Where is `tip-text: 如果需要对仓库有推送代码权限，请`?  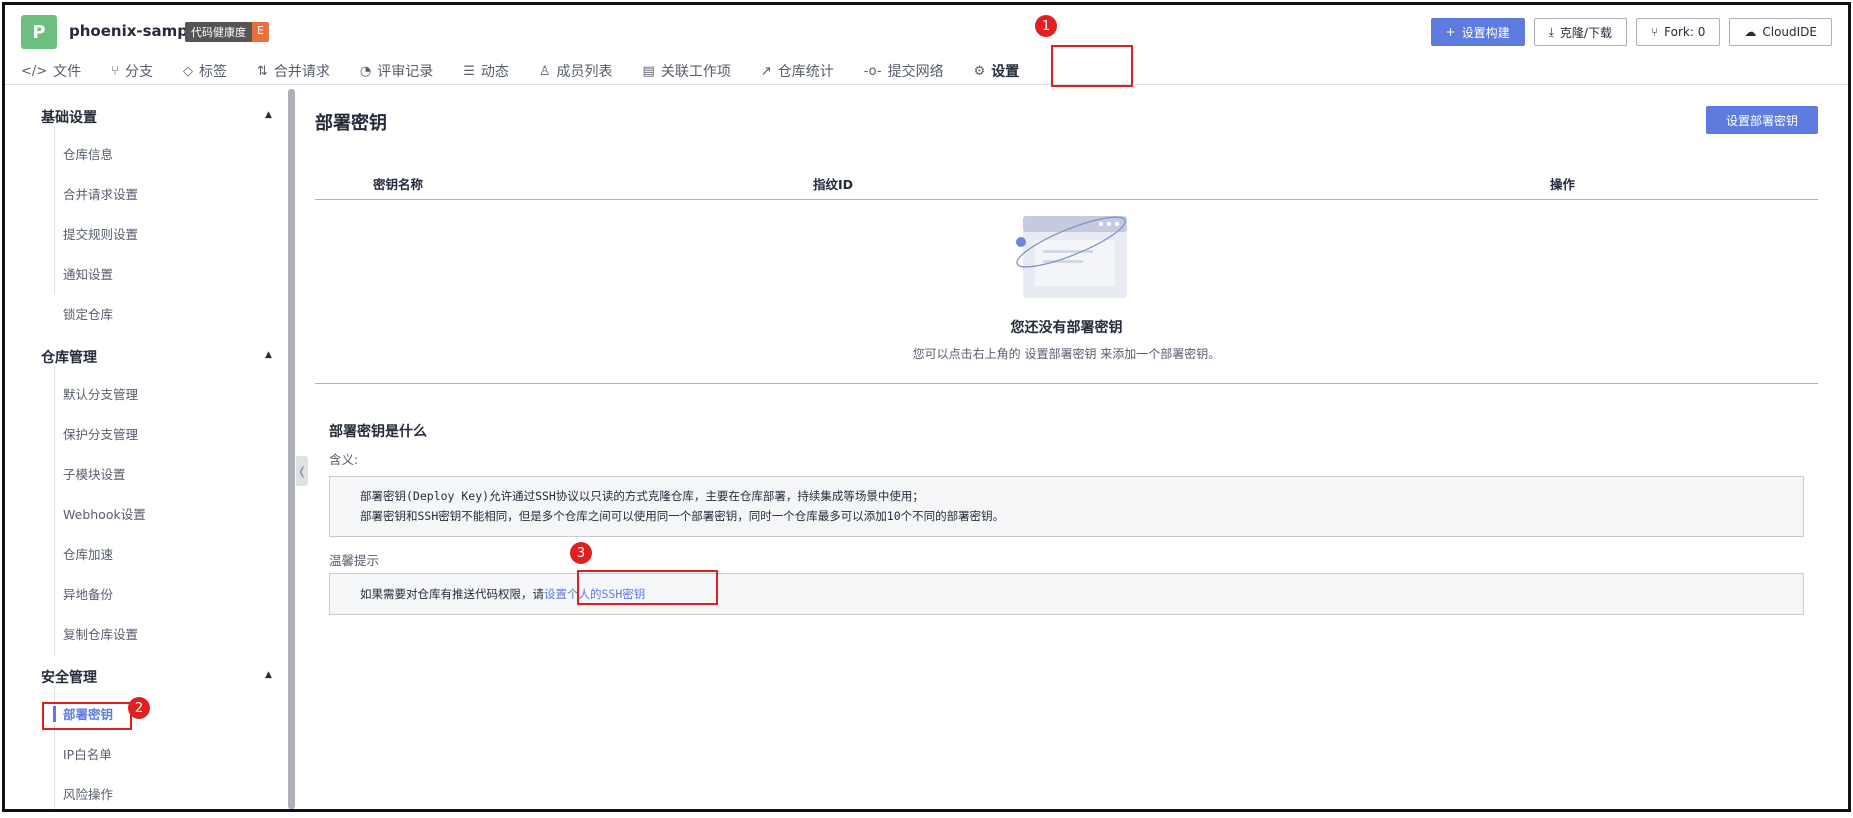 tip-text: 如果需要对仓库有推送代码权限，请 is located at coordinates (452, 594).